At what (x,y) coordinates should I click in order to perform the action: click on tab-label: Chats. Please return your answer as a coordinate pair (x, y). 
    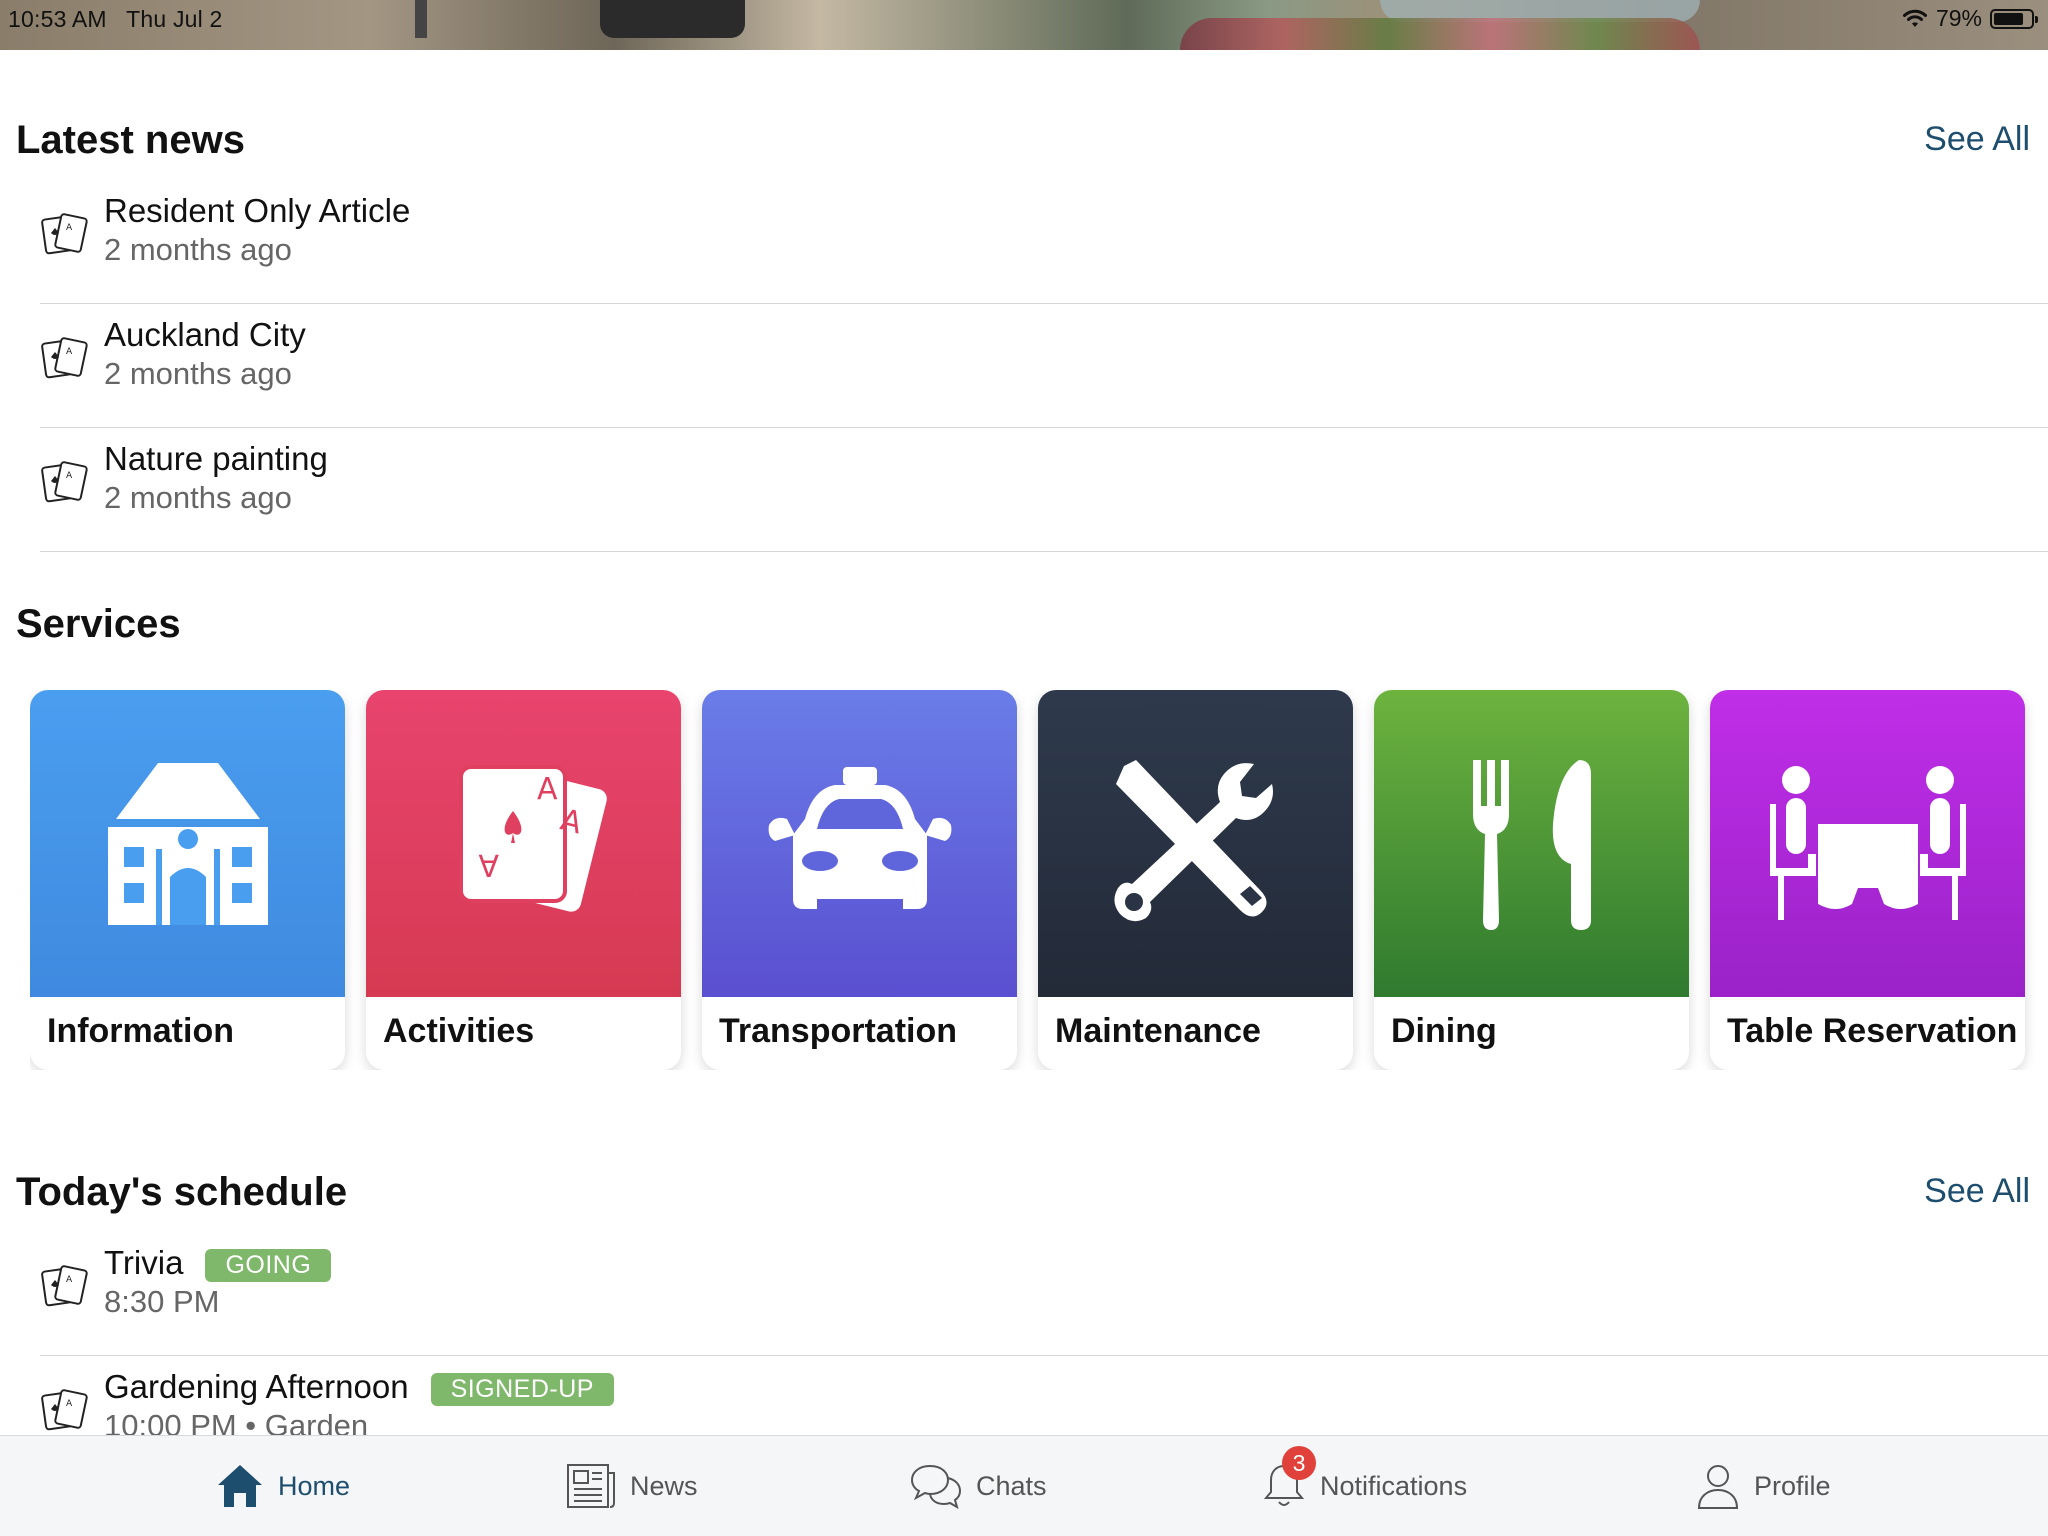
    Looking at the image, I should click on (1011, 1485).